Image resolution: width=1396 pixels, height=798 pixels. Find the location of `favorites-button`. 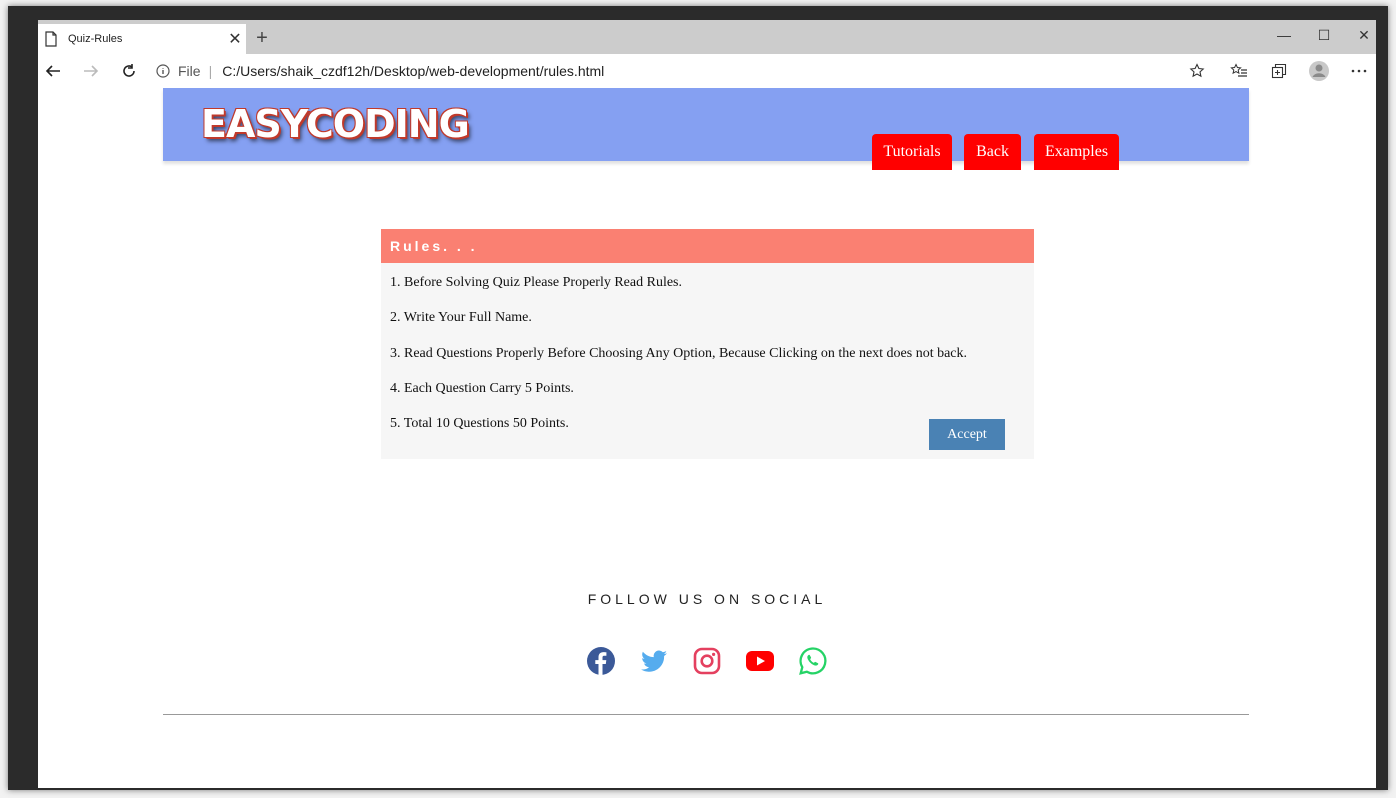

favorites-button is located at coordinates (1239, 71).